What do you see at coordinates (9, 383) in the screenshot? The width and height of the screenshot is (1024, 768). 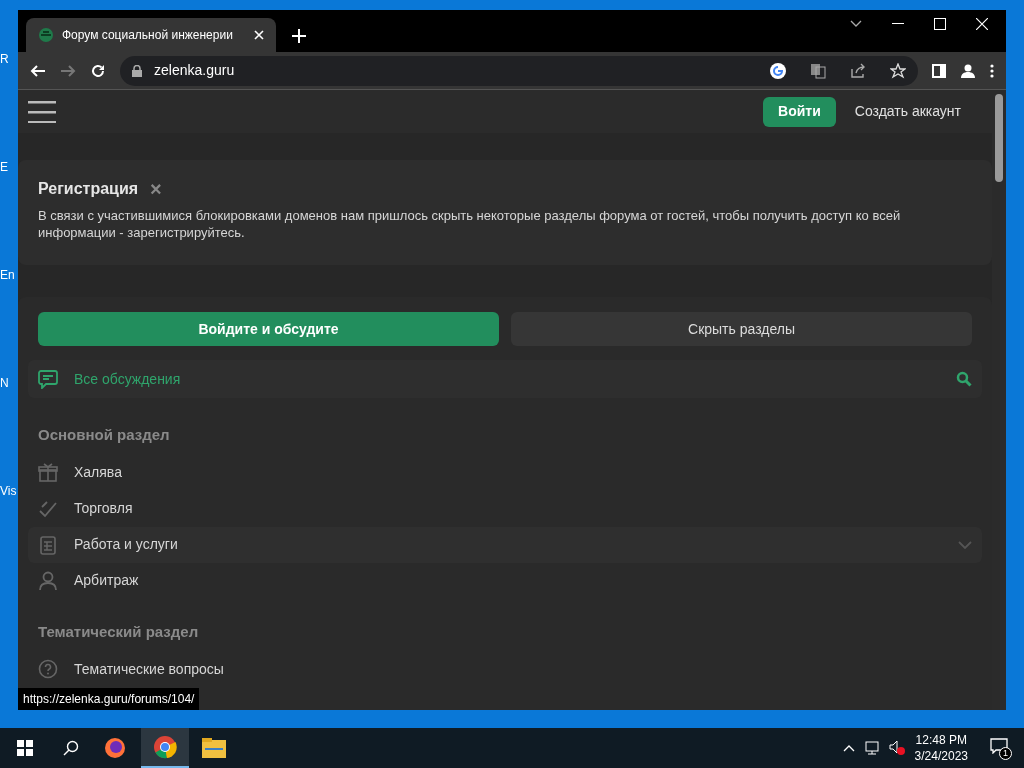 I see `desktop-icon-label: N` at bounding box center [9, 383].